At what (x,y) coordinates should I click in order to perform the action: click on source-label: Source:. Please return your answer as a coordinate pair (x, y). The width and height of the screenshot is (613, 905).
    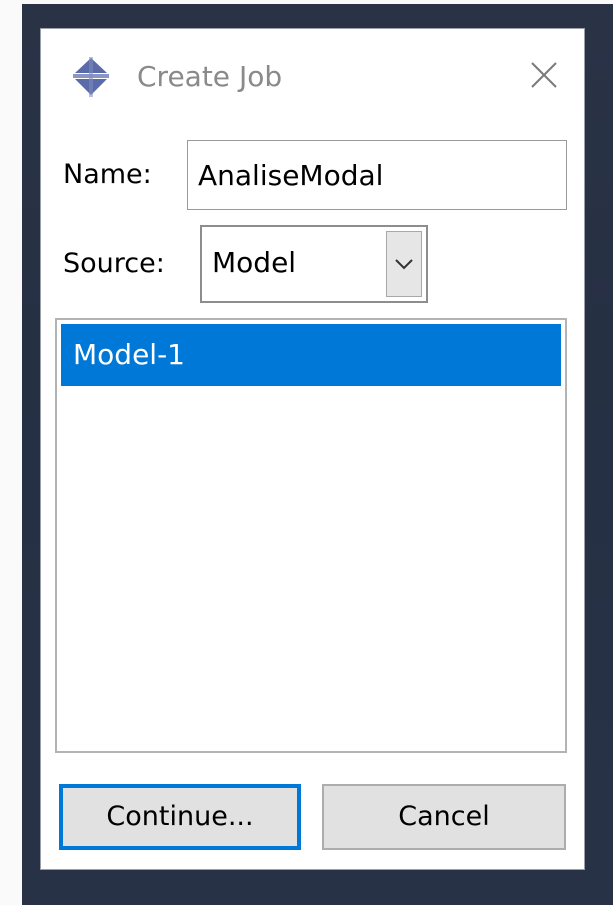
    Looking at the image, I should click on (114, 263).